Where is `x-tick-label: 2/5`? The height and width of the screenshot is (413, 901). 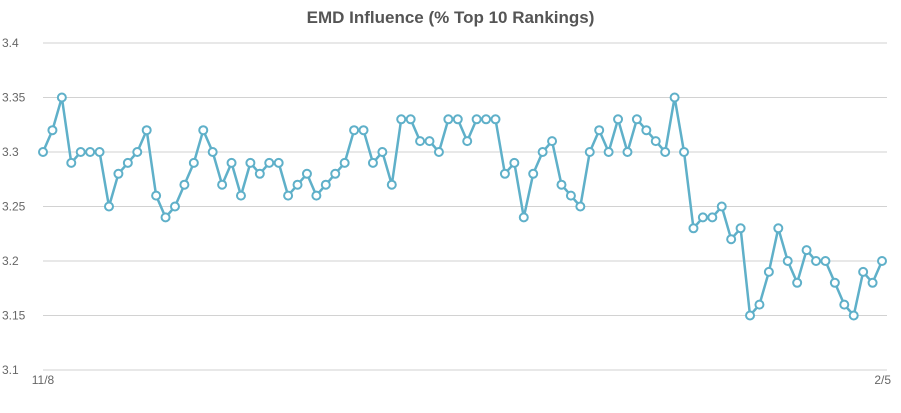
x-tick-label: 2/5 is located at coordinates (882, 380).